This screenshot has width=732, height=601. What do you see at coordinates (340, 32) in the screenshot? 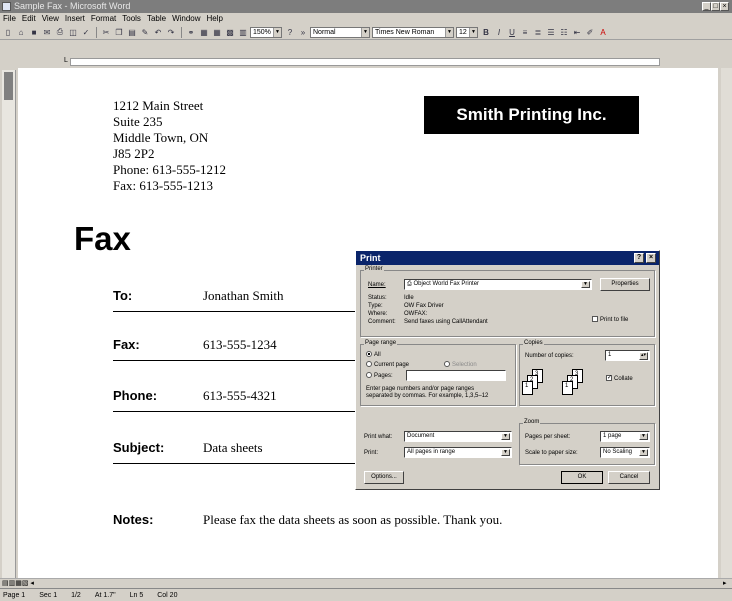
I see `style-select: Normal ▼` at bounding box center [340, 32].